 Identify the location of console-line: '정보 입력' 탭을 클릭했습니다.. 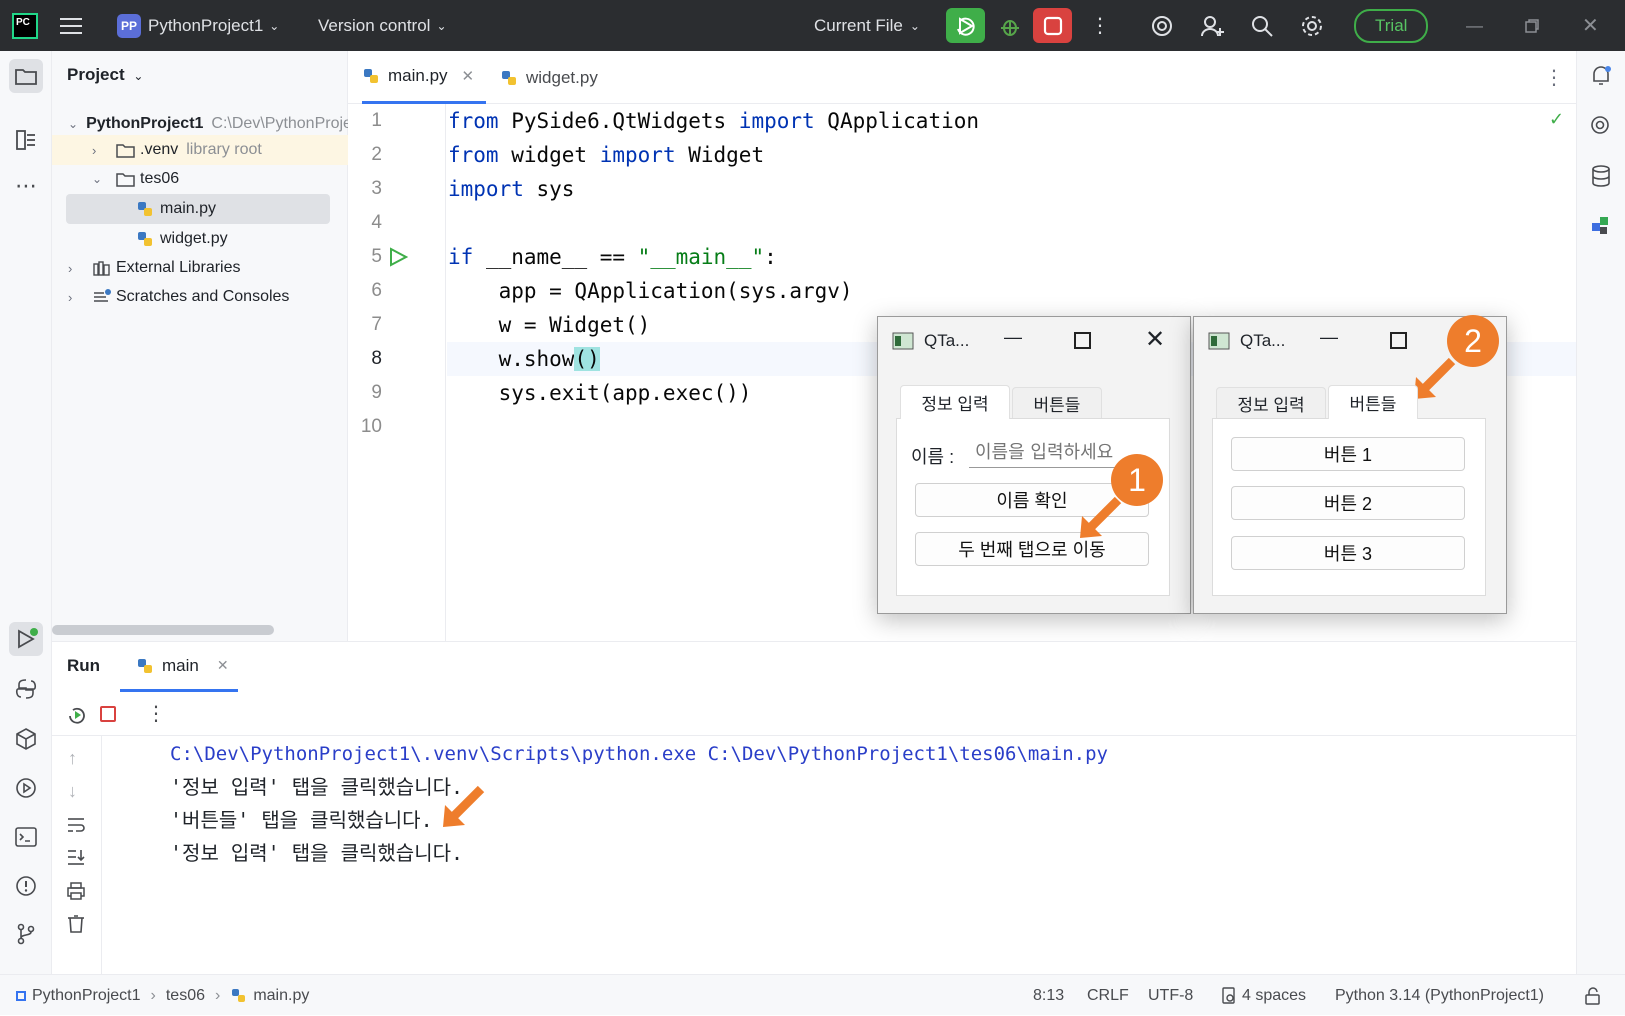
(317, 853).